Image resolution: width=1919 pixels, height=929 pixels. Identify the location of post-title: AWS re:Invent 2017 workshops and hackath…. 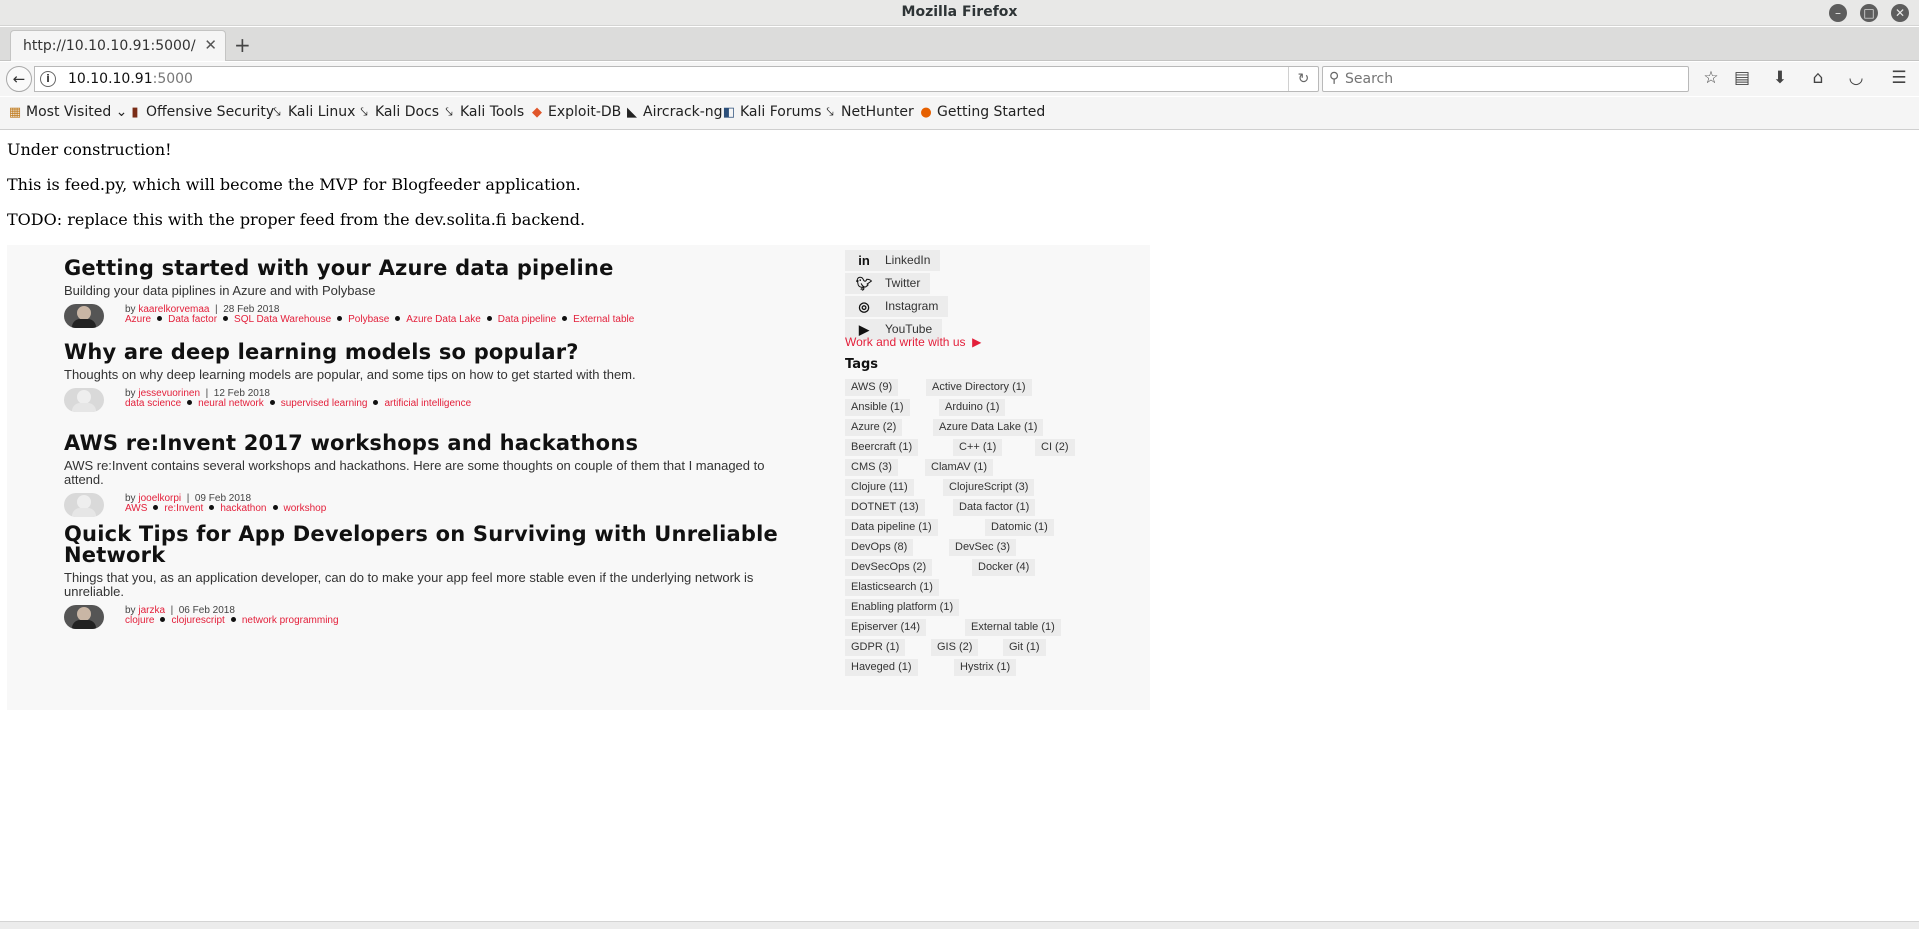
(351, 443).